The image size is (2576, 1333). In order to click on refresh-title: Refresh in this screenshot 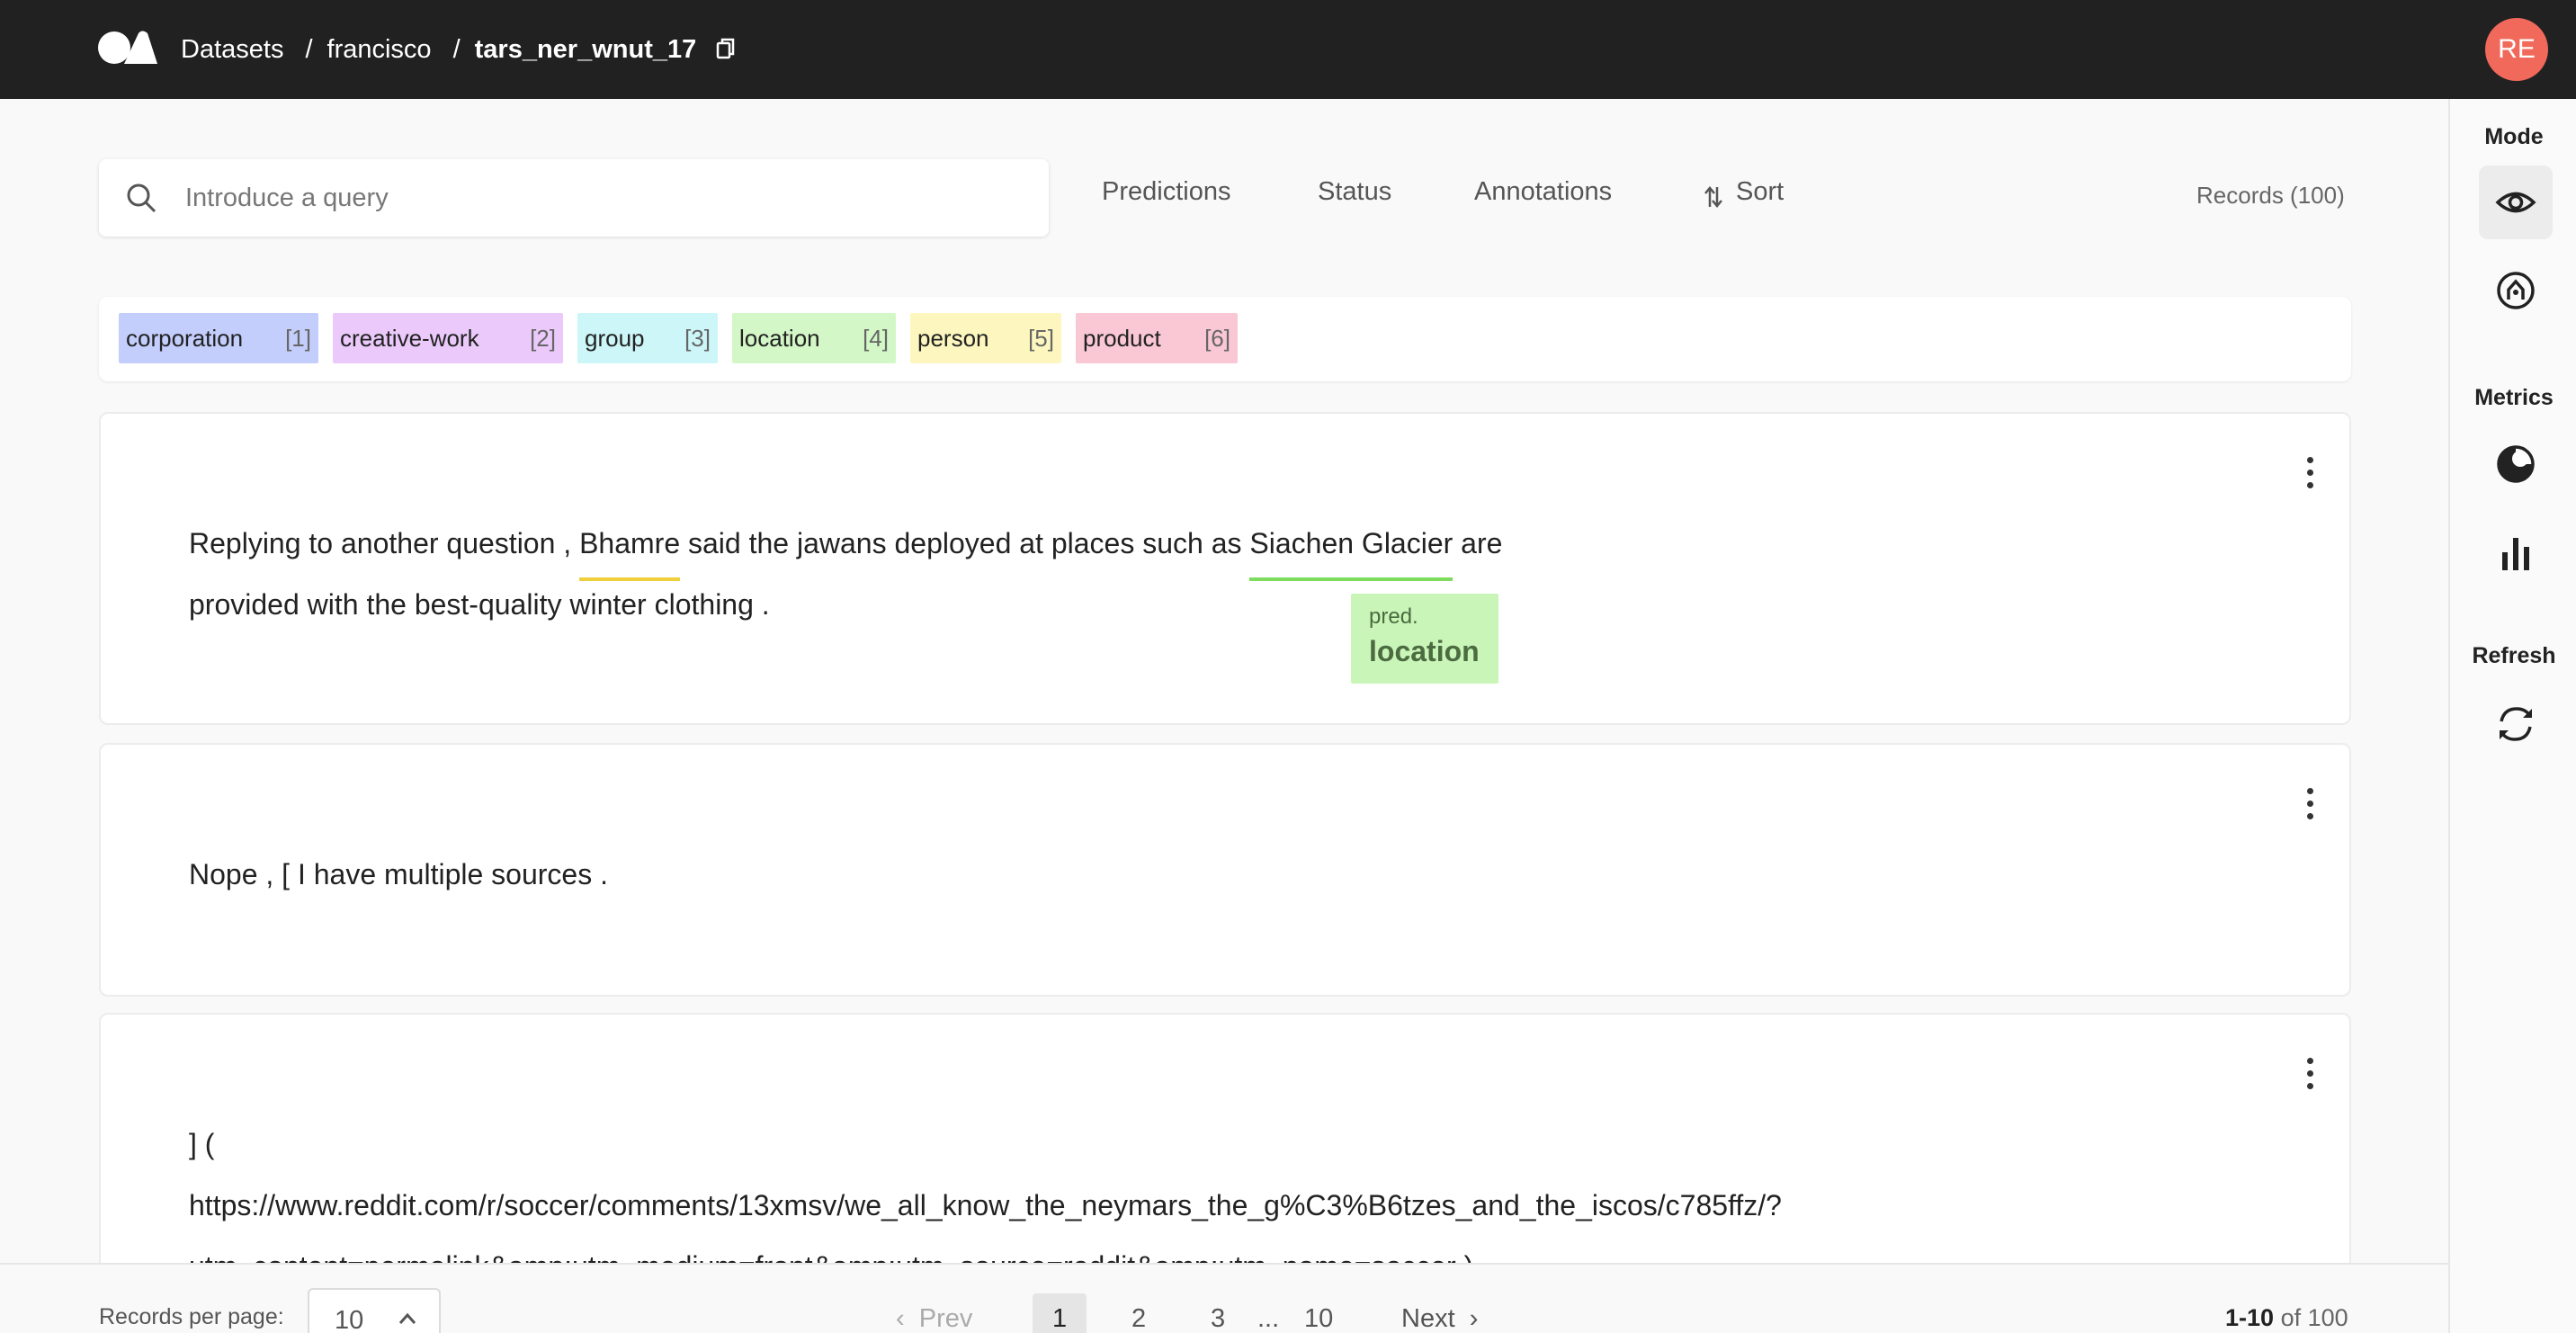, I will do `click(2514, 655)`.